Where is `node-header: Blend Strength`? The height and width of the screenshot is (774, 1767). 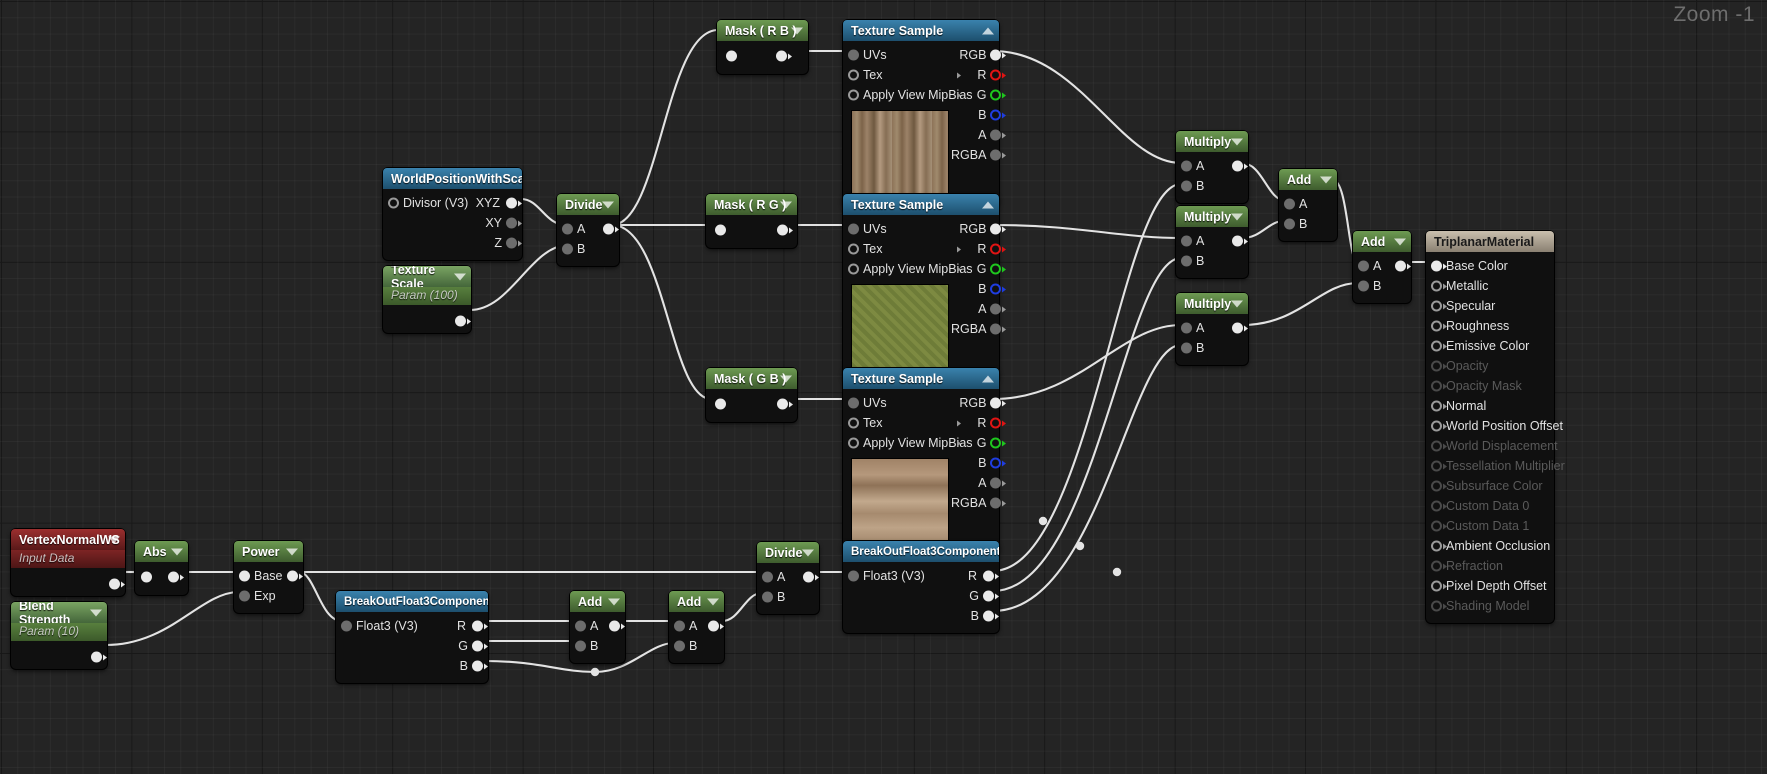 node-header: Blend Strength is located at coordinates (59, 612).